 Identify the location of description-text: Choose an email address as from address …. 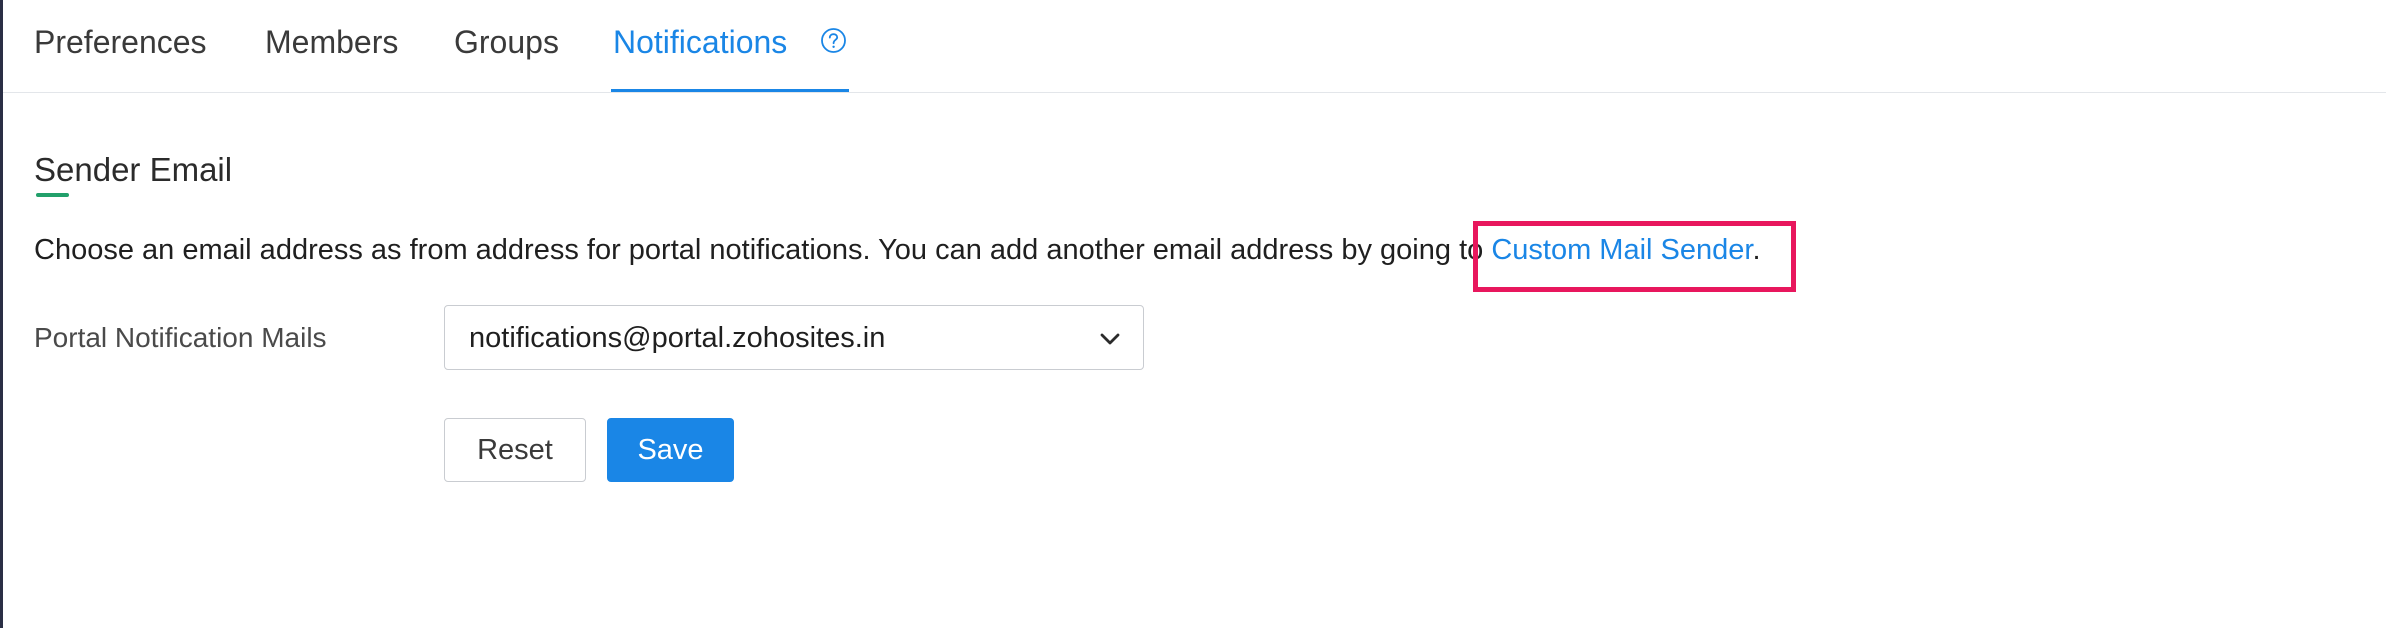
(763, 250).